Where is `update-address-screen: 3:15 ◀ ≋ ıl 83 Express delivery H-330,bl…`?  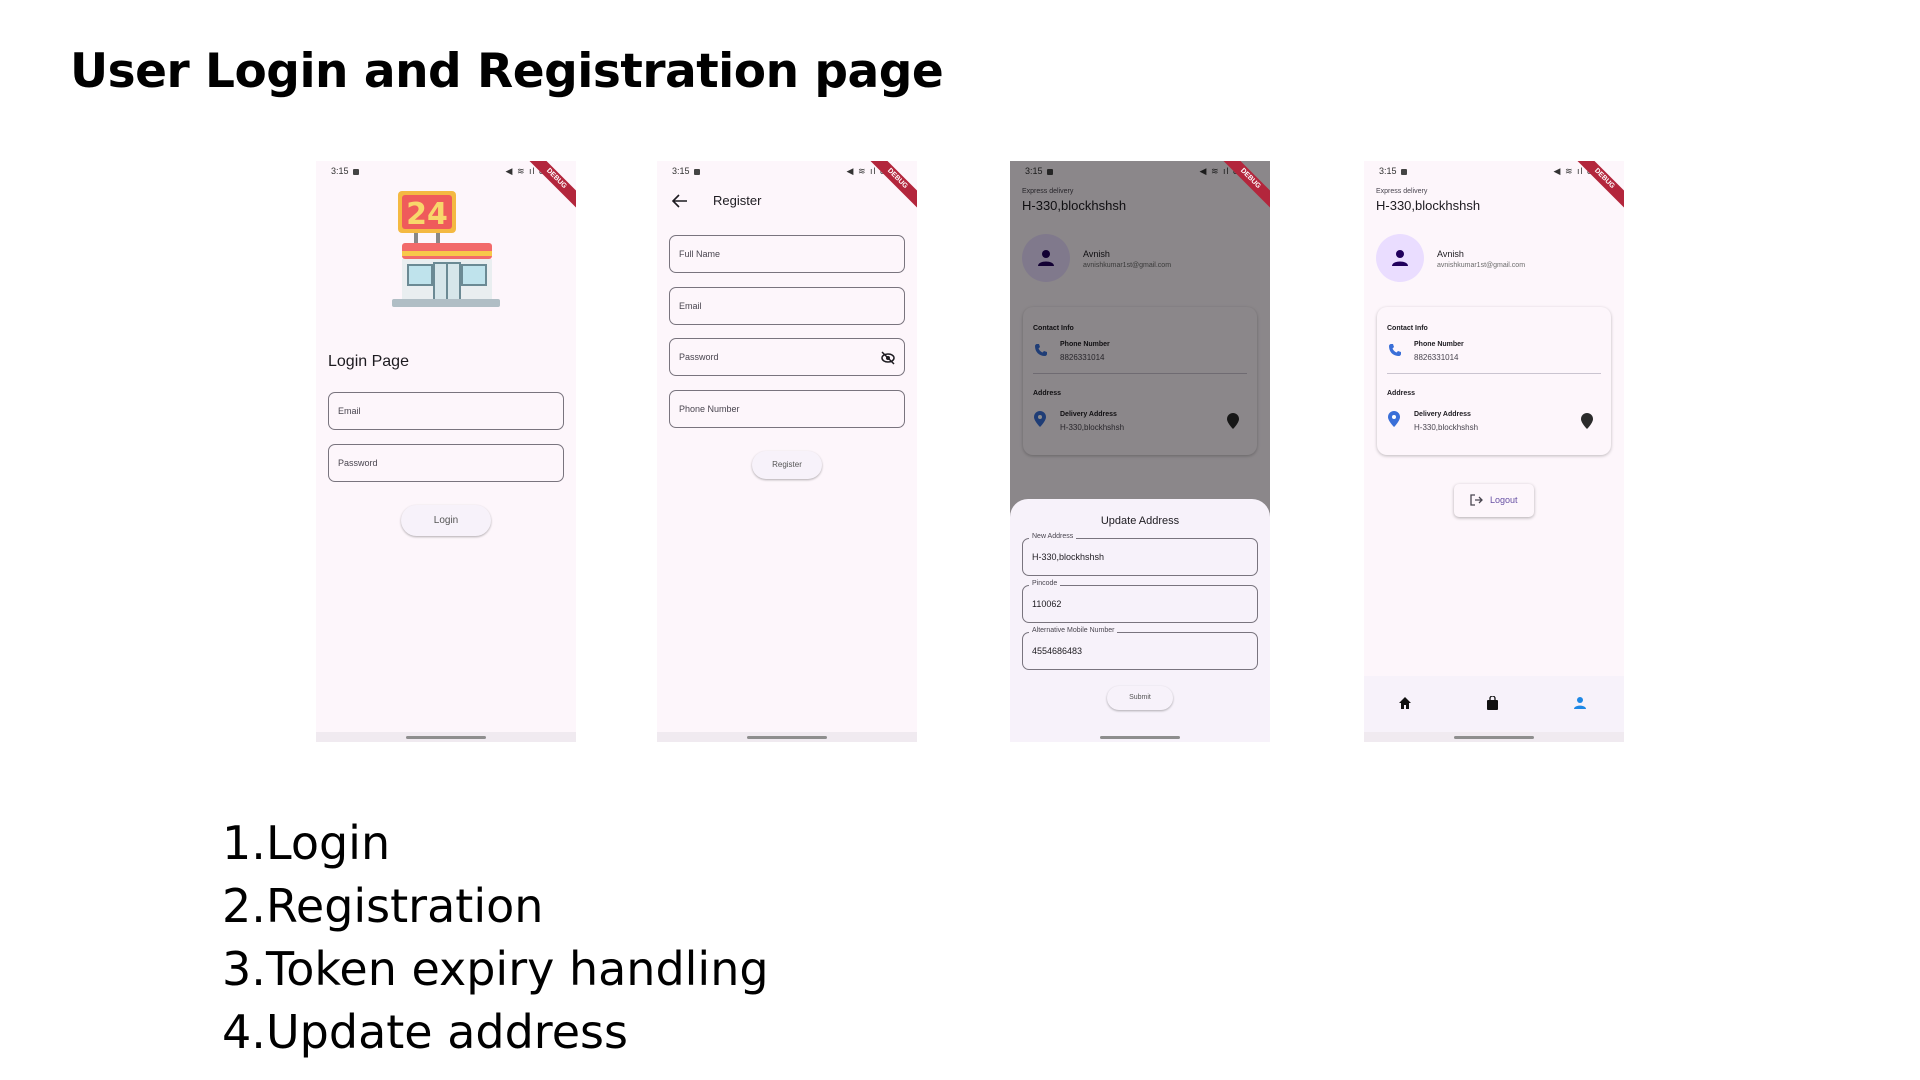 update-address-screen: 3:15 ◀ ≋ ıl 83 Express delivery H-330,bl… is located at coordinates (1140, 451).